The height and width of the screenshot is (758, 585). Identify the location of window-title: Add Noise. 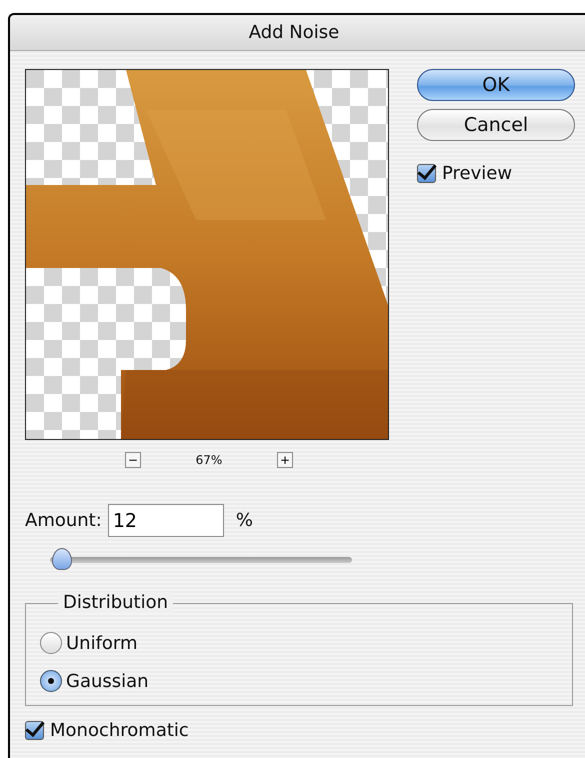
(294, 32).